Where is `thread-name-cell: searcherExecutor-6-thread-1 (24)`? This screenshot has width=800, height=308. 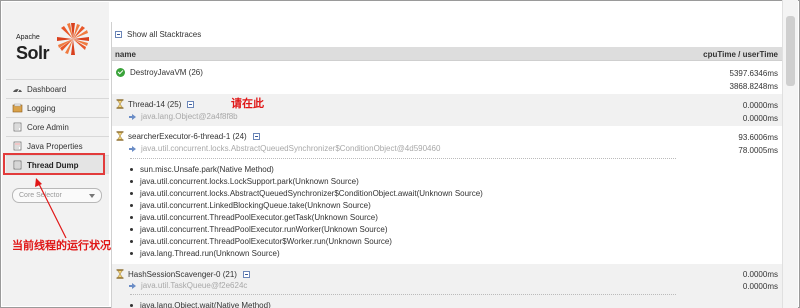 thread-name-cell: searcherExecutor-6-thread-1 (24) is located at coordinates (190, 136).